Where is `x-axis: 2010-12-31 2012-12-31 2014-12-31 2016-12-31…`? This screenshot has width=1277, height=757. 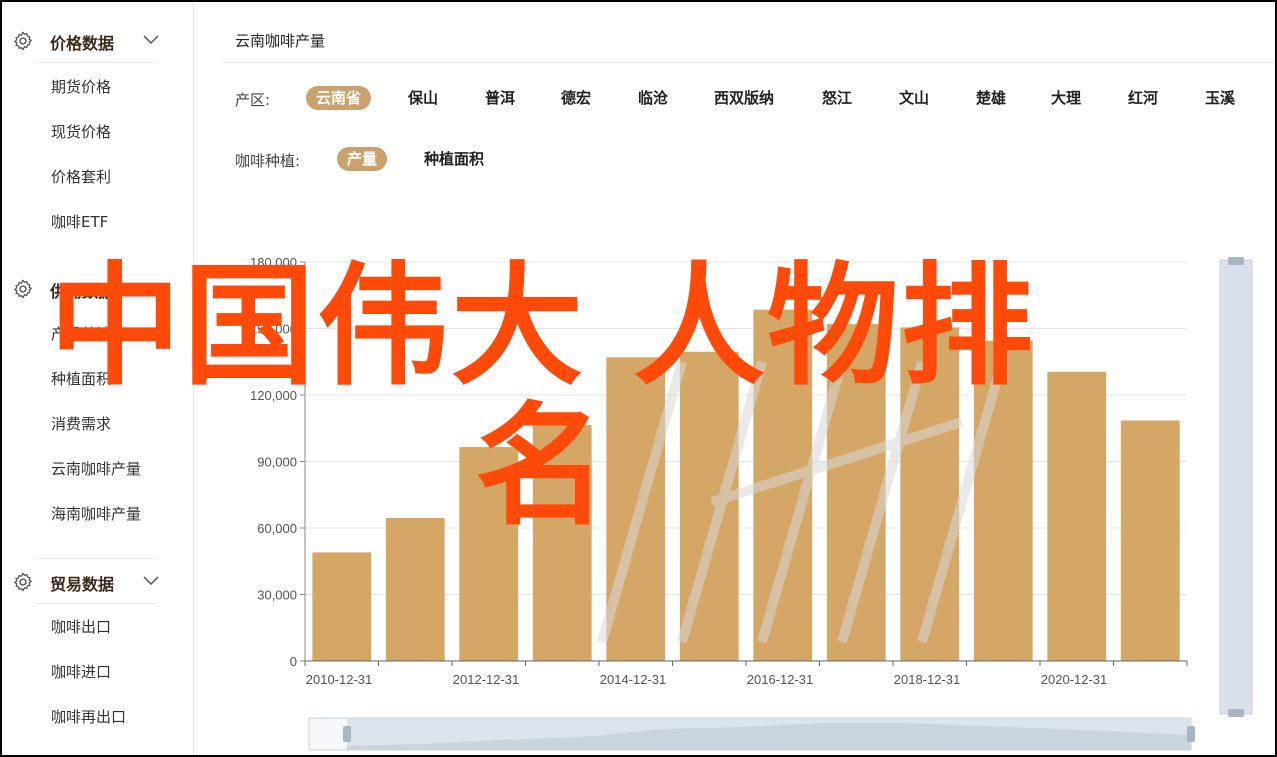
x-axis: 2010-12-31 2012-12-31 2014-12-31 2016-12-31… is located at coordinates (746, 673).